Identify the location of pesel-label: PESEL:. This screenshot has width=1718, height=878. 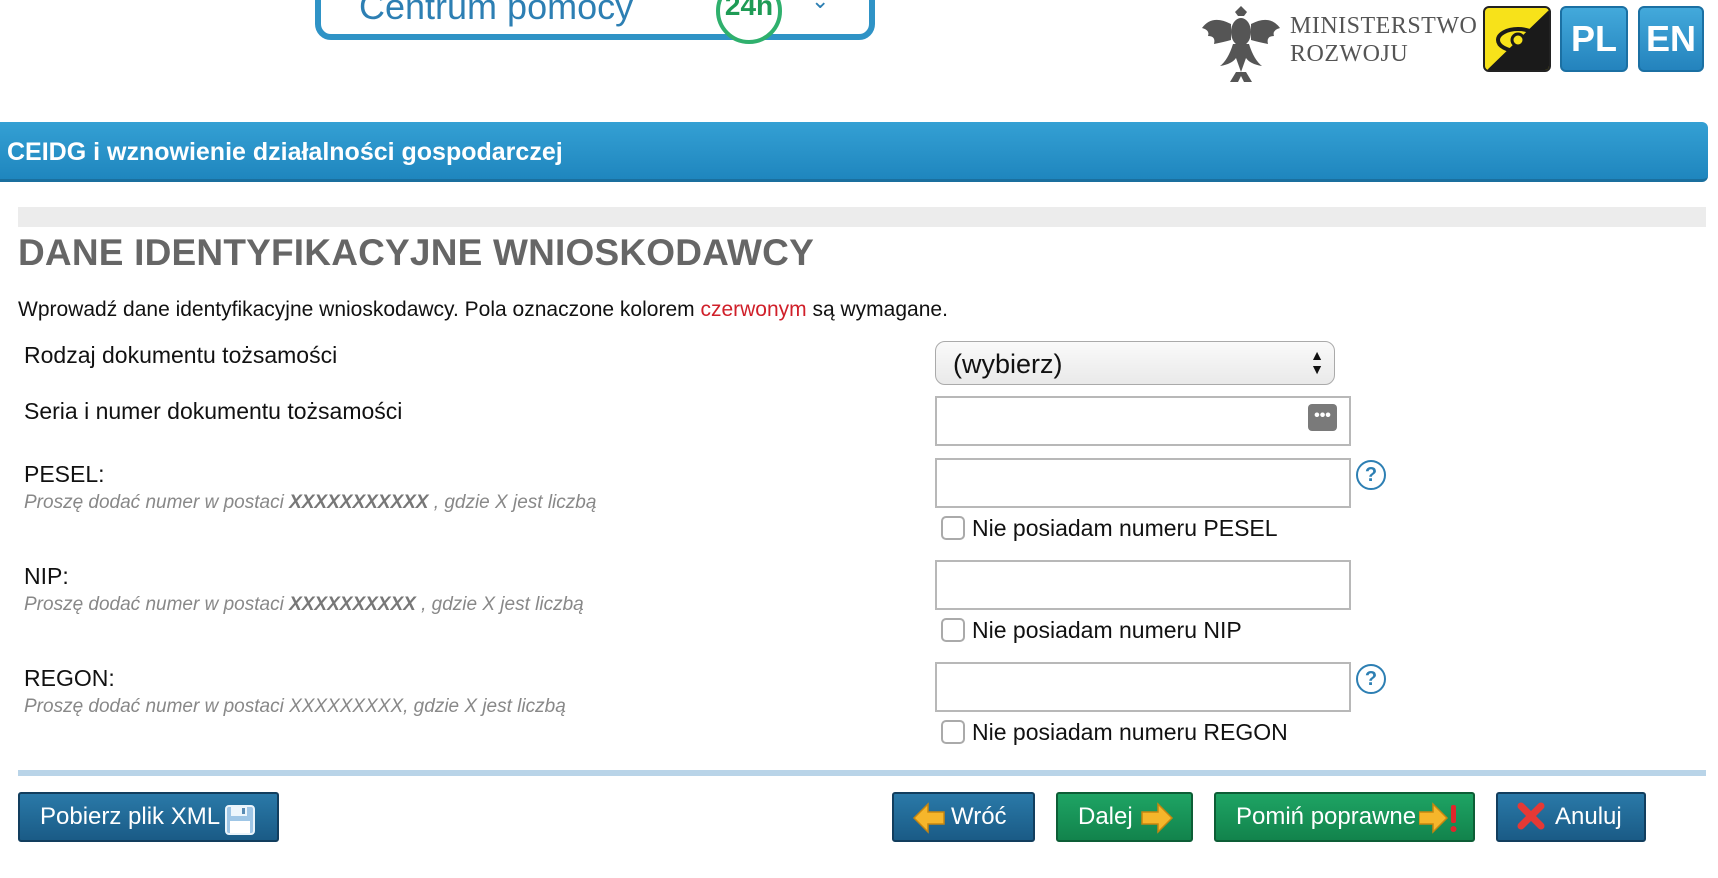
(64, 474).